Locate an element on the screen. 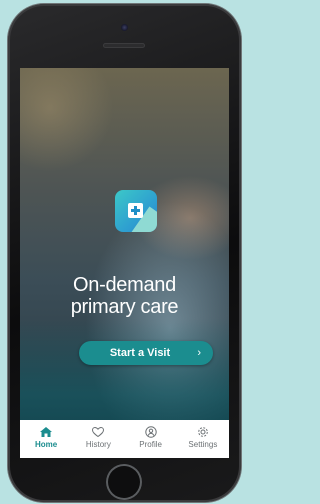  tab-home: Home is located at coordinates (46, 439).